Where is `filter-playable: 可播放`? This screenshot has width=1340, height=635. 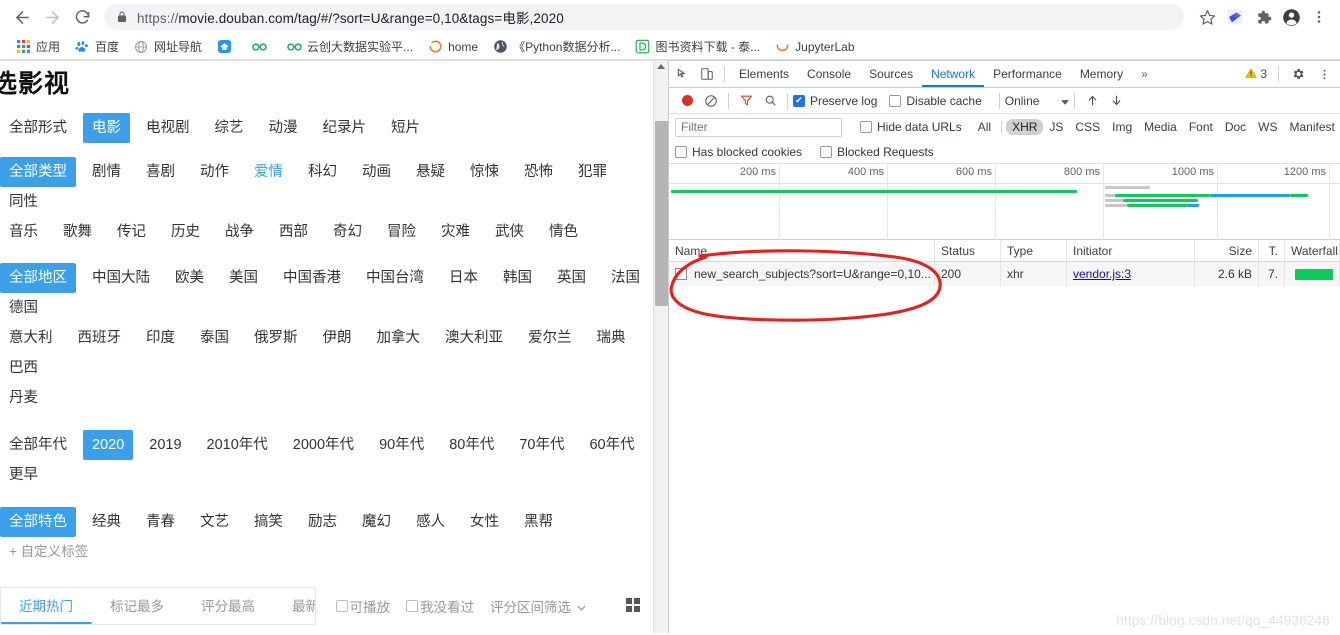
filter-playable: 可播放 is located at coordinates (362, 606).